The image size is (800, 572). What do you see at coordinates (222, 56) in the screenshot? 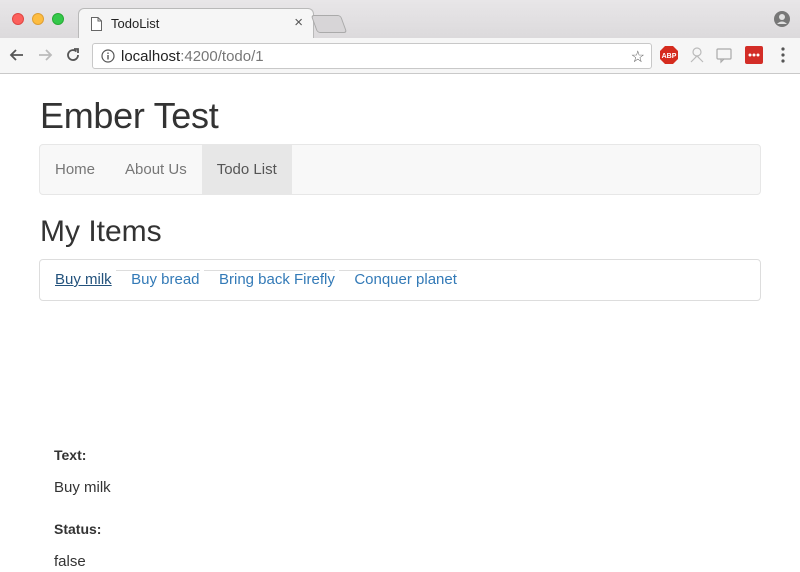
I see `url-path: :4200/todo/1` at bounding box center [222, 56].